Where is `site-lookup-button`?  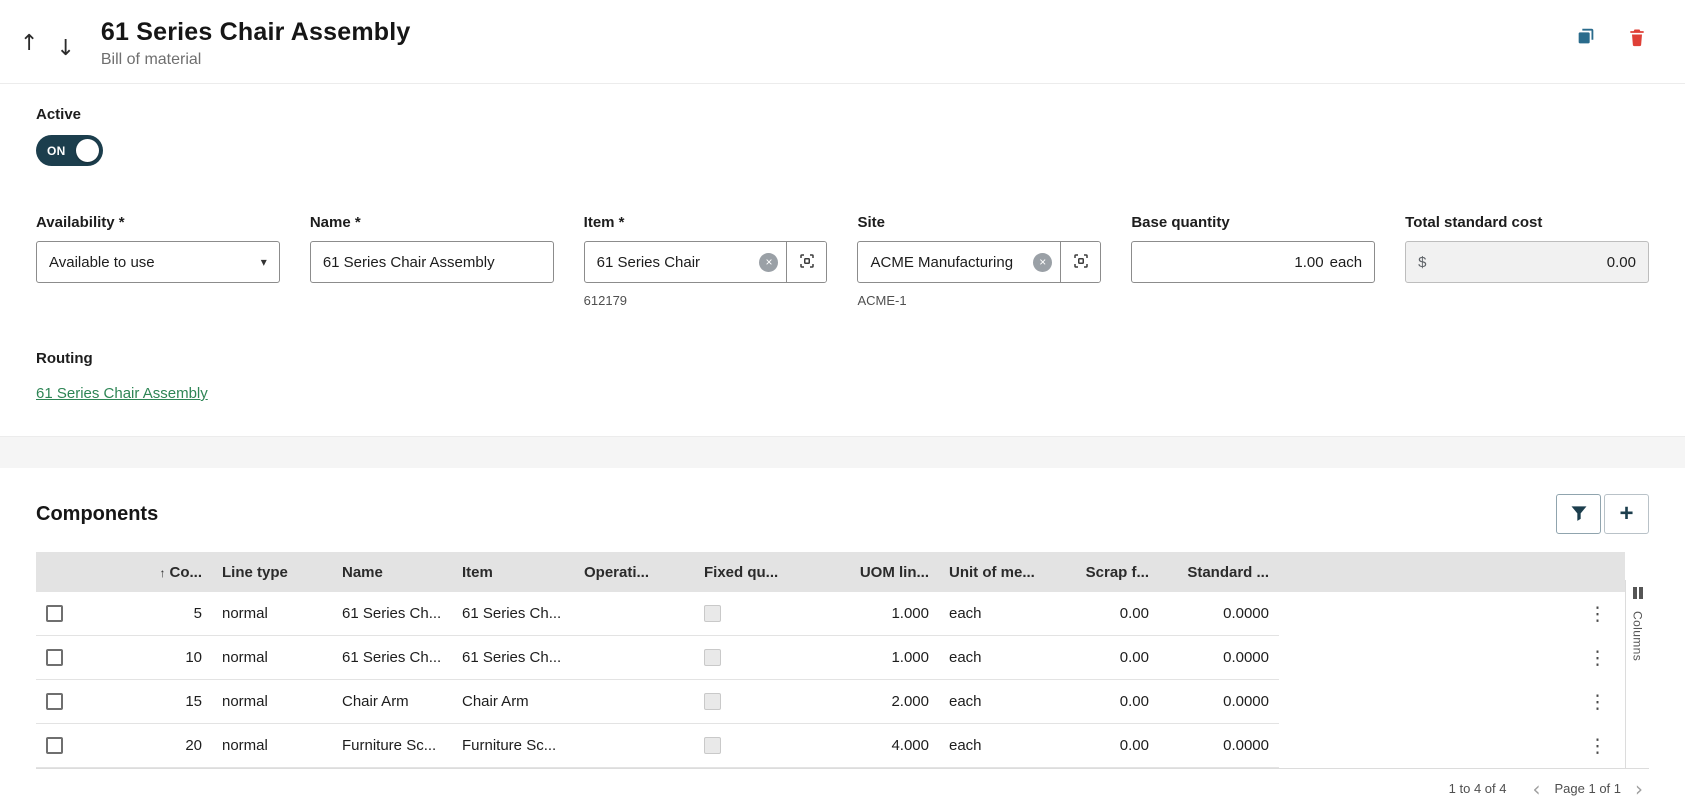 site-lookup-button is located at coordinates (1080, 262).